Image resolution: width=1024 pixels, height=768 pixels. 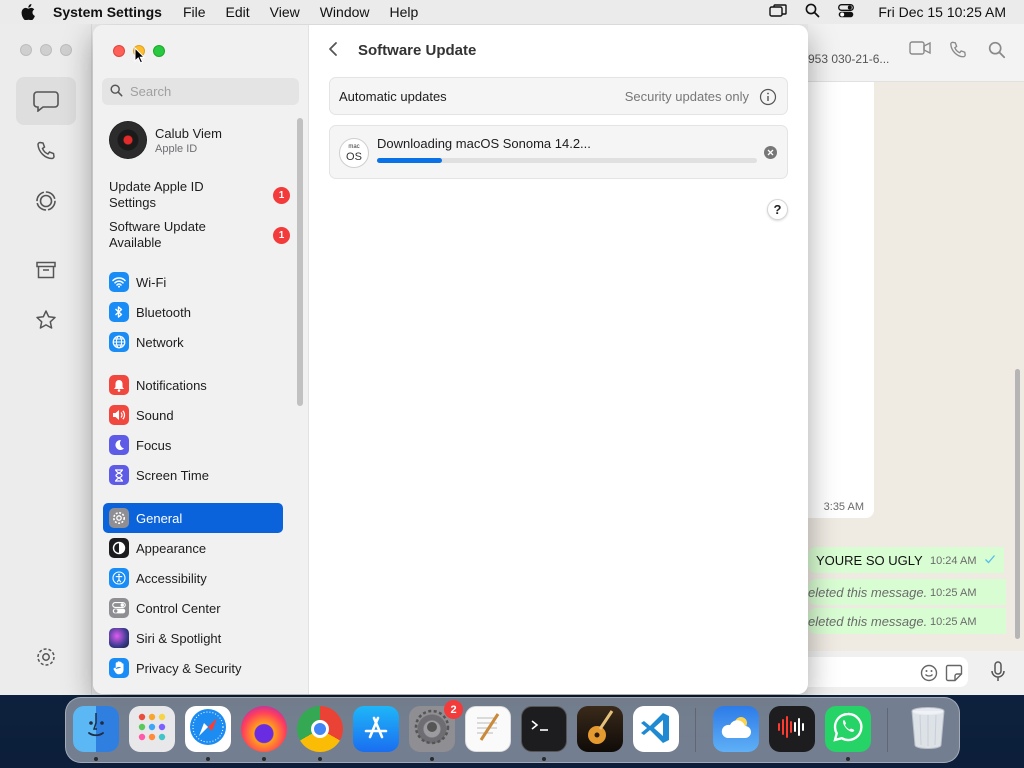 I want to click on menu-clock: Fri Dec 15 10:25 AM, so click(x=942, y=12).